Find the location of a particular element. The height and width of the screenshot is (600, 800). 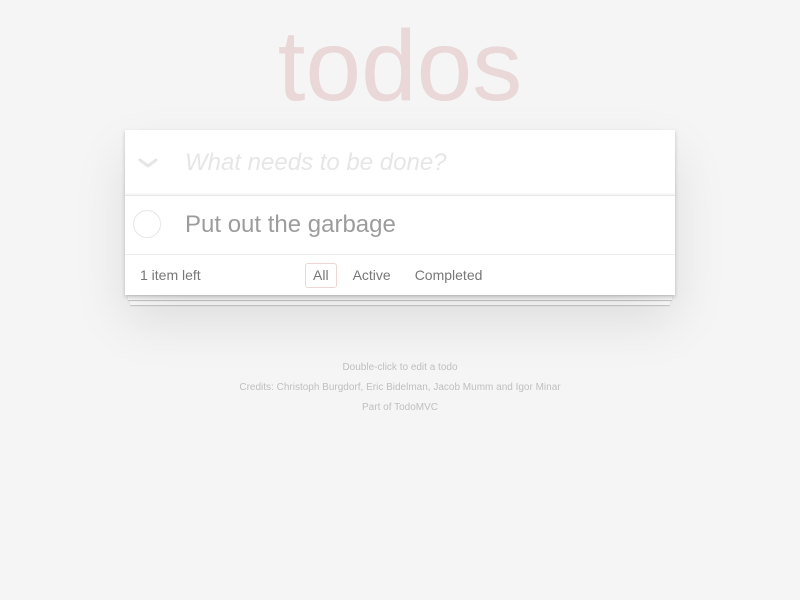

edit-hint: Double-click to edit a todo is located at coordinates (400, 367).